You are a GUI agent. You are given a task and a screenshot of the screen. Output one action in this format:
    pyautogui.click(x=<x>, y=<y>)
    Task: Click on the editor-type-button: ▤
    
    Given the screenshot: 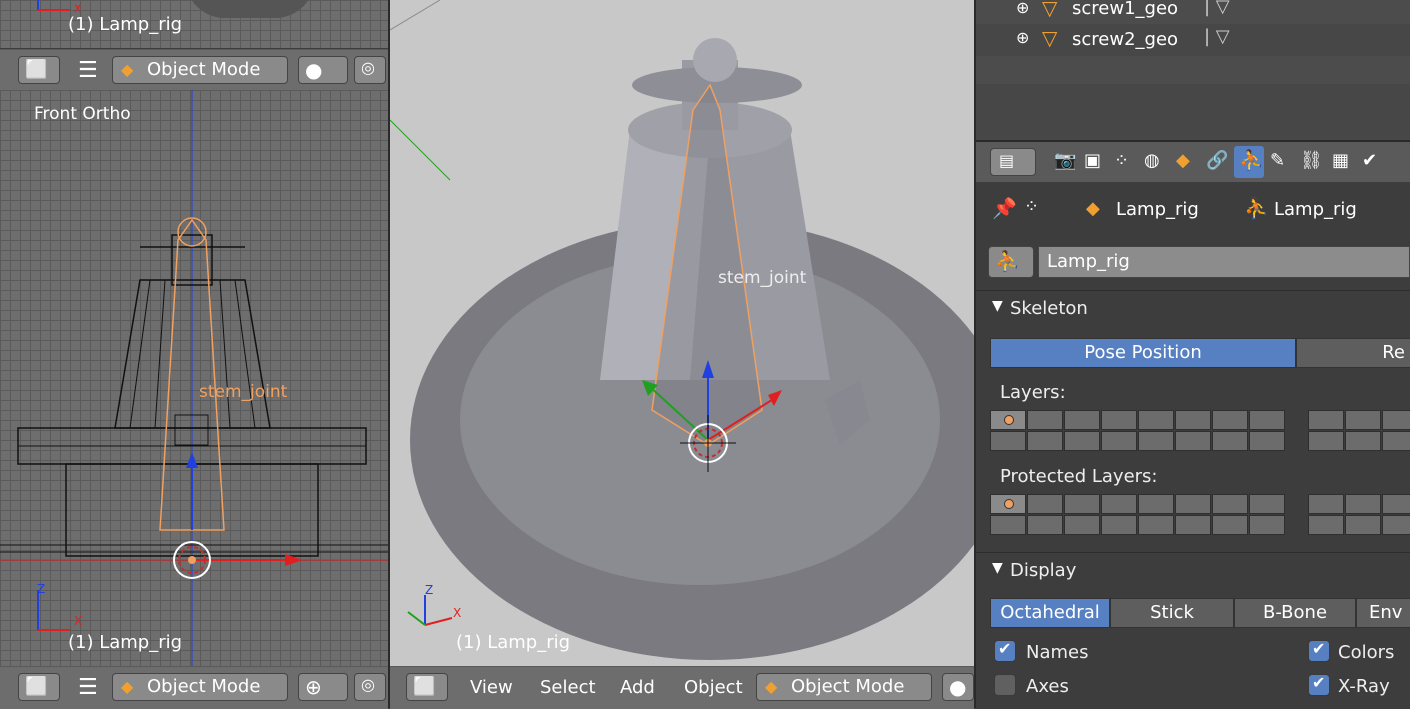 What is the action you would take?
    pyautogui.click(x=1013, y=162)
    